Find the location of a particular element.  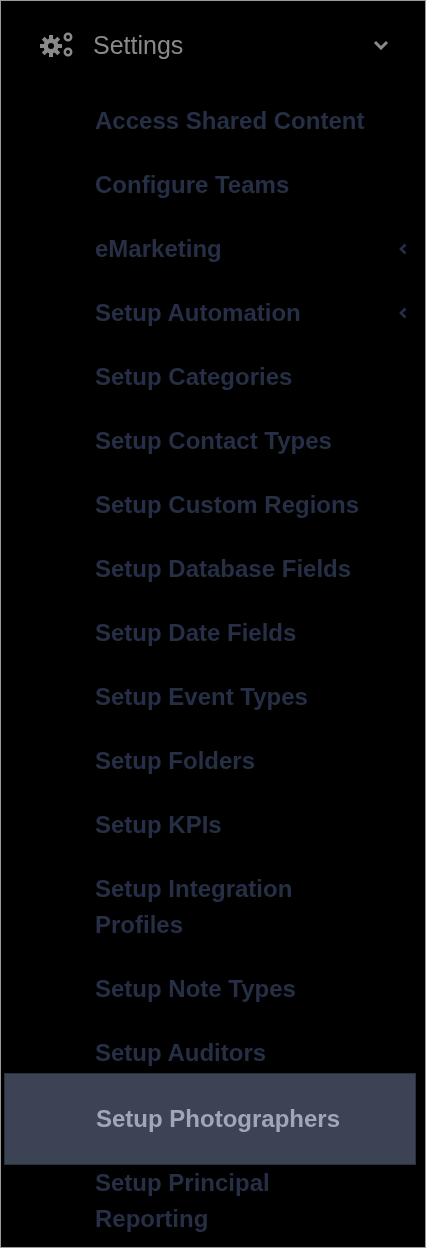

settings-menu-header: Settings is located at coordinates (213, 45).